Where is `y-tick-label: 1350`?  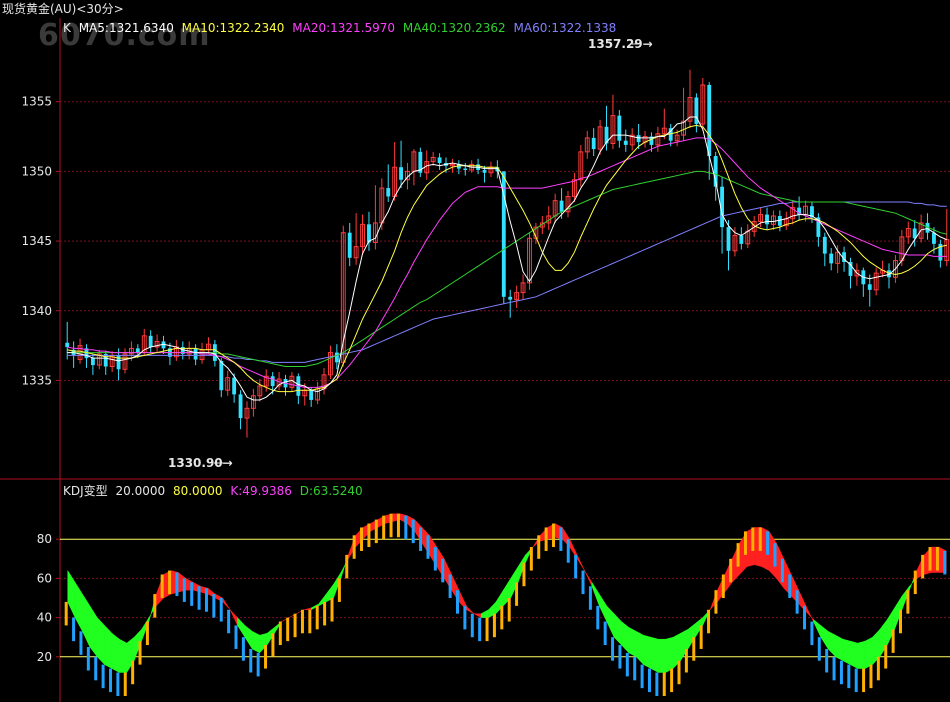 y-tick-label: 1350 is located at coordinates (36, 171).